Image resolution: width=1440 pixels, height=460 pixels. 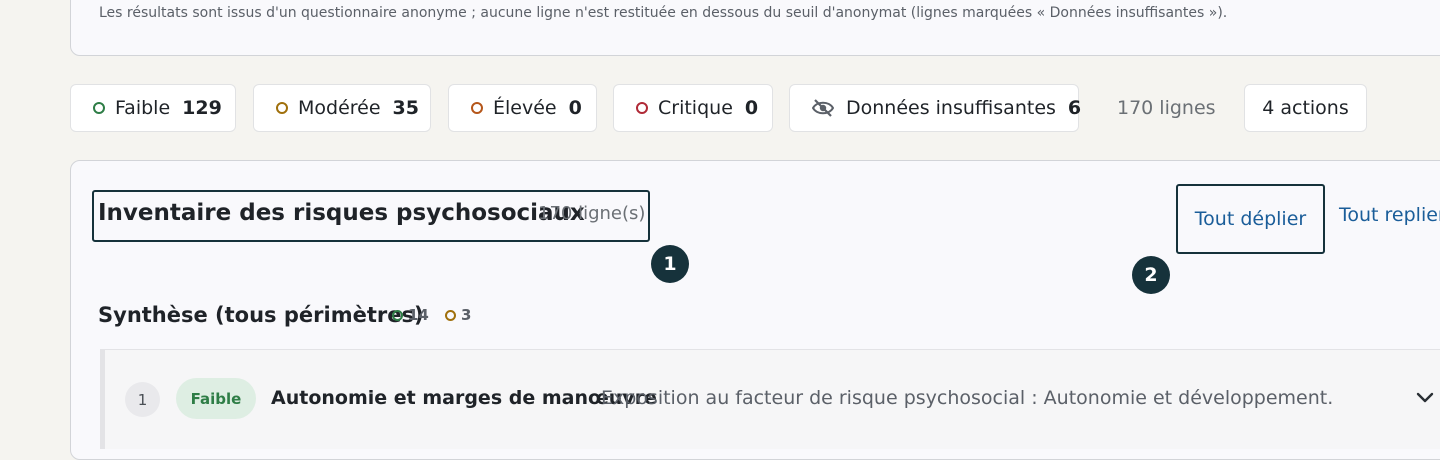 What do you see at coordinates (1151, 275) in the screenshot?
I see `callout-badge-2: 2` at bounding box center [1151, 275].